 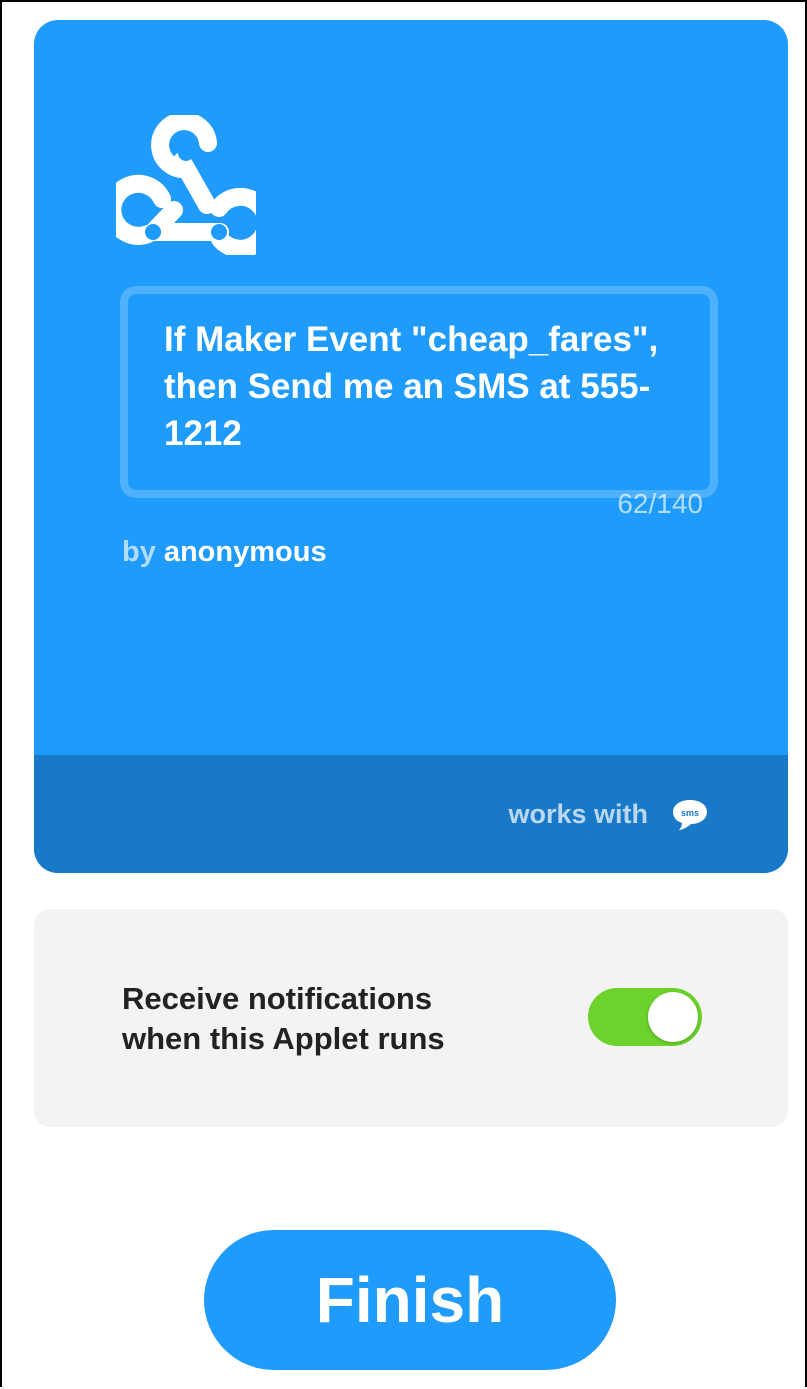 What do you see at coordinates (578, 814) in the screenshot?
I see `works-with-label: works with` at bounding box center [578, 814].